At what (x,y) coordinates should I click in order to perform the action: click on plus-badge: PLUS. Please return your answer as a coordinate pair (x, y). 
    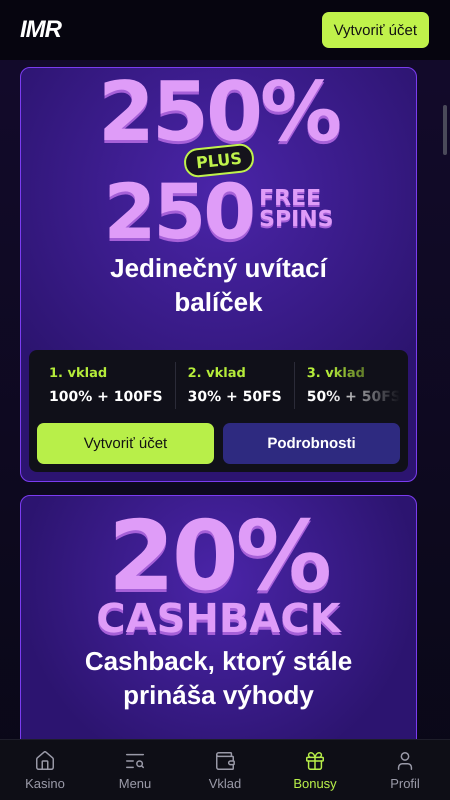
    Looking at the image, I should click on (218, 160).